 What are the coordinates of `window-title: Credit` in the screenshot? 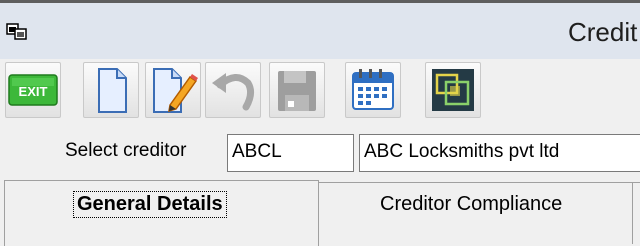 It's located at (603, 32).